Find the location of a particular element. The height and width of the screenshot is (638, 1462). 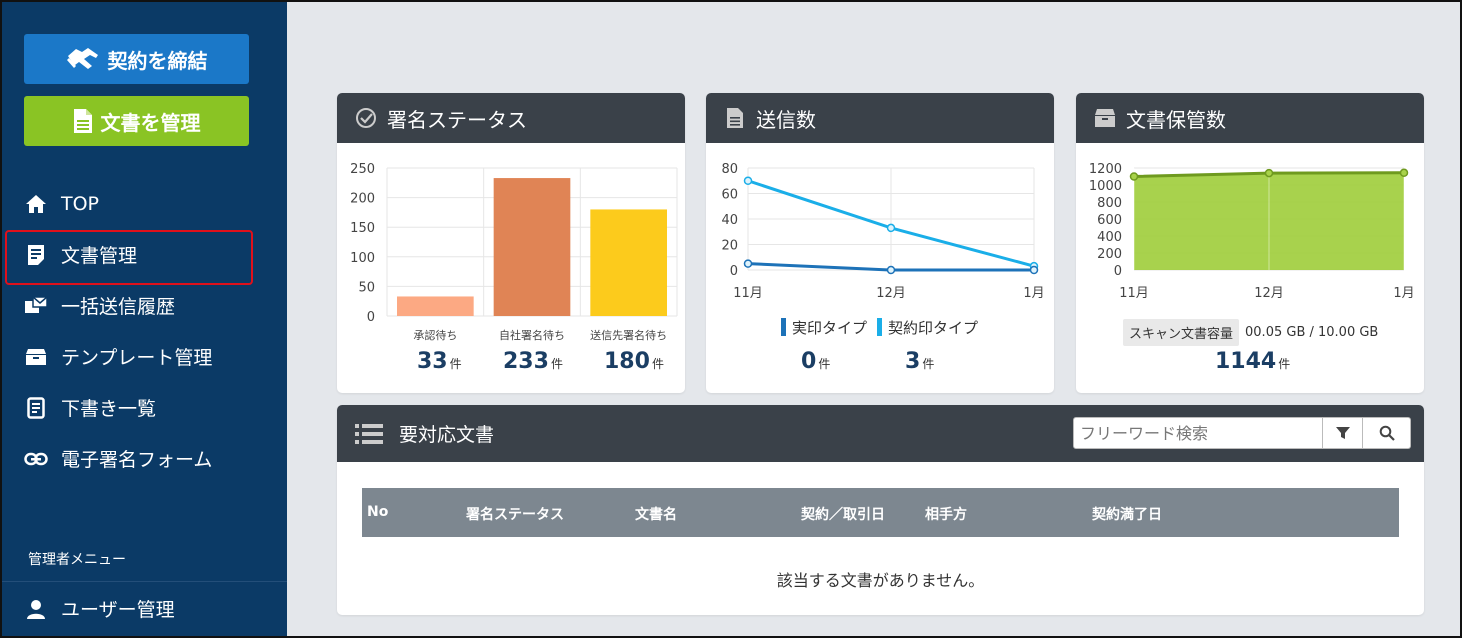

legend-item: 契約印タイプ is located at coordinates (927, 327).